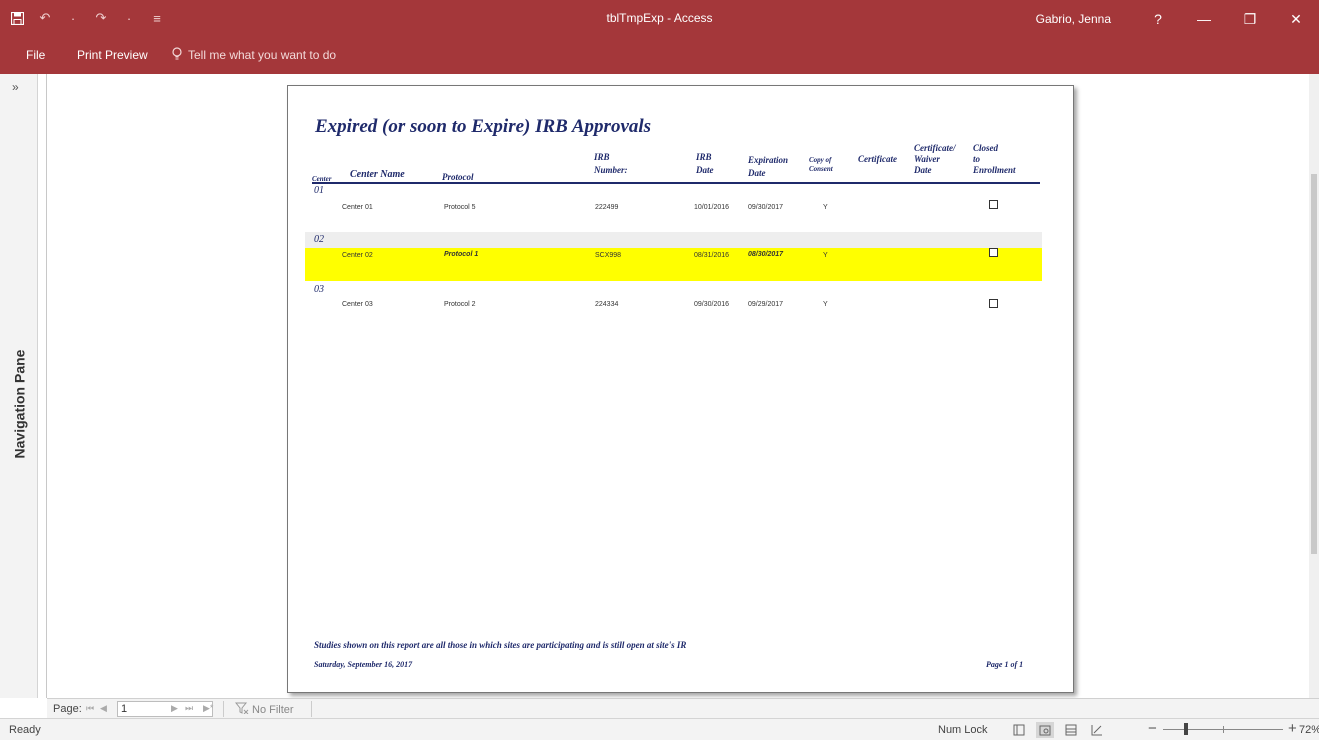  What do you see at coordinates (1158, 19) in the screenshot?
I see `help-button: ?` at bounding box center [1158, 19].